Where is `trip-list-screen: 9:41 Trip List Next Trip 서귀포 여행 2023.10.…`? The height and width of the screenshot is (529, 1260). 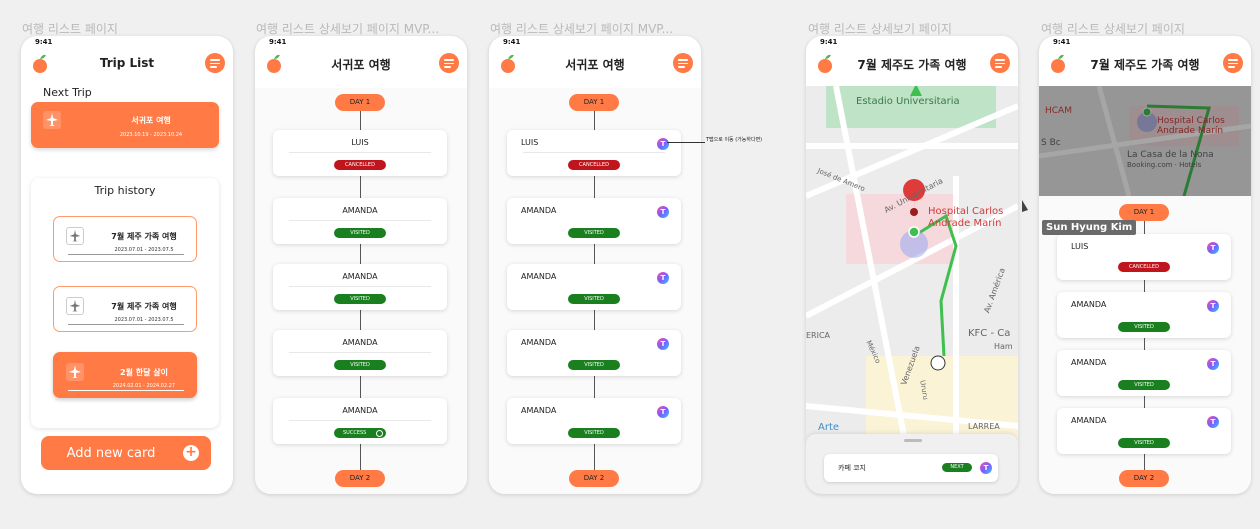 trip-list-screen: 9:41 Trip List Next Trip 서귀포 여행 2023.10.… is located at coordinates (127, 265).